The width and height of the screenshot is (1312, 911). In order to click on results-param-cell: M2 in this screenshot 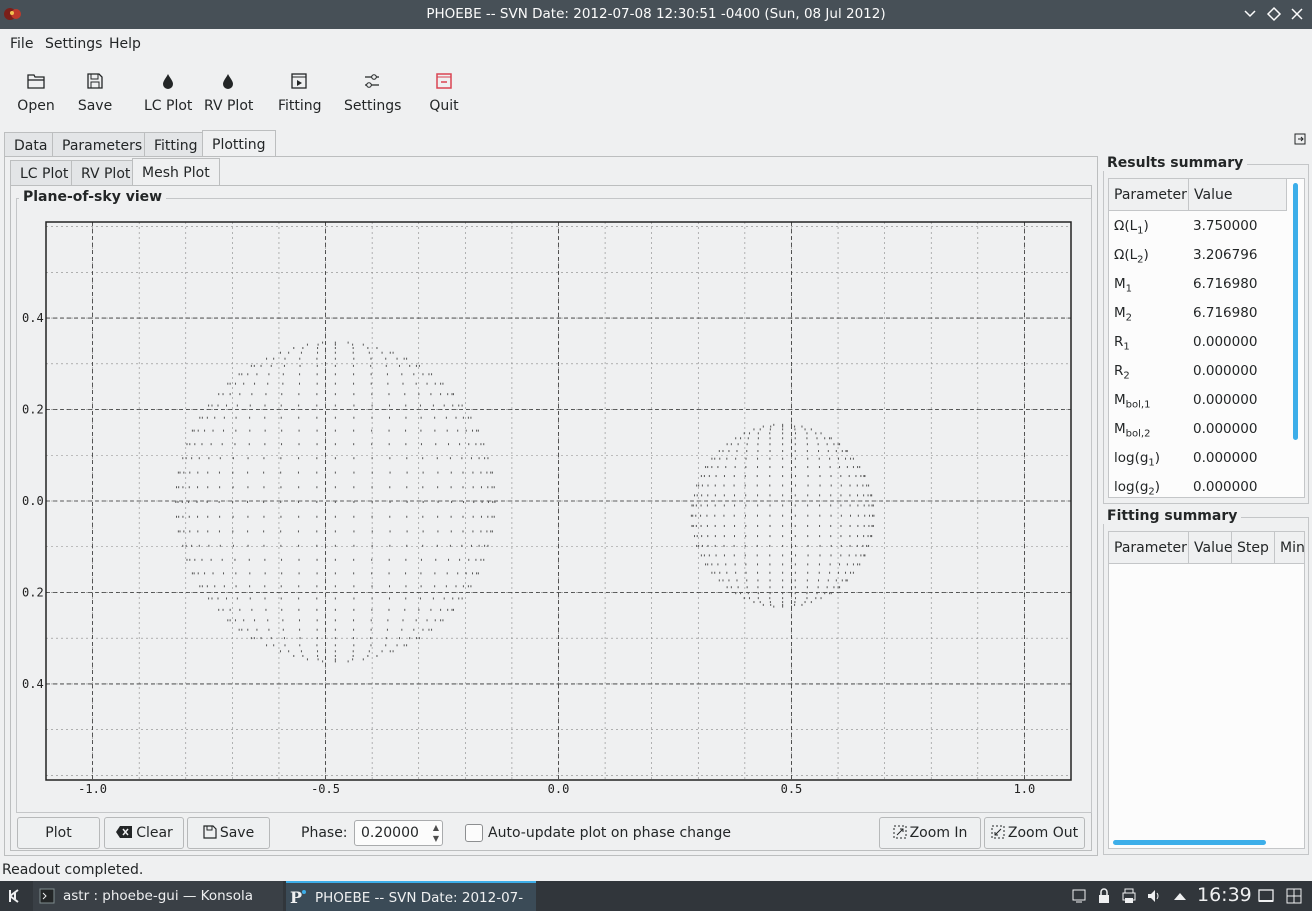, I will do `click(1123, 314)`.